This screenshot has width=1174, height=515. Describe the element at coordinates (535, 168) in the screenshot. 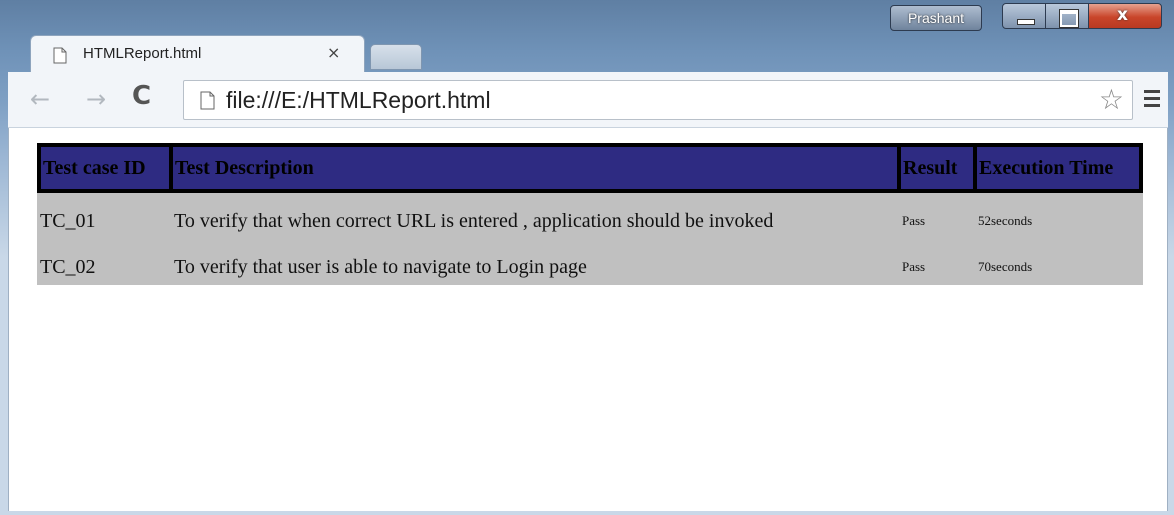

I see `header-test-description: Test Description` at that location.